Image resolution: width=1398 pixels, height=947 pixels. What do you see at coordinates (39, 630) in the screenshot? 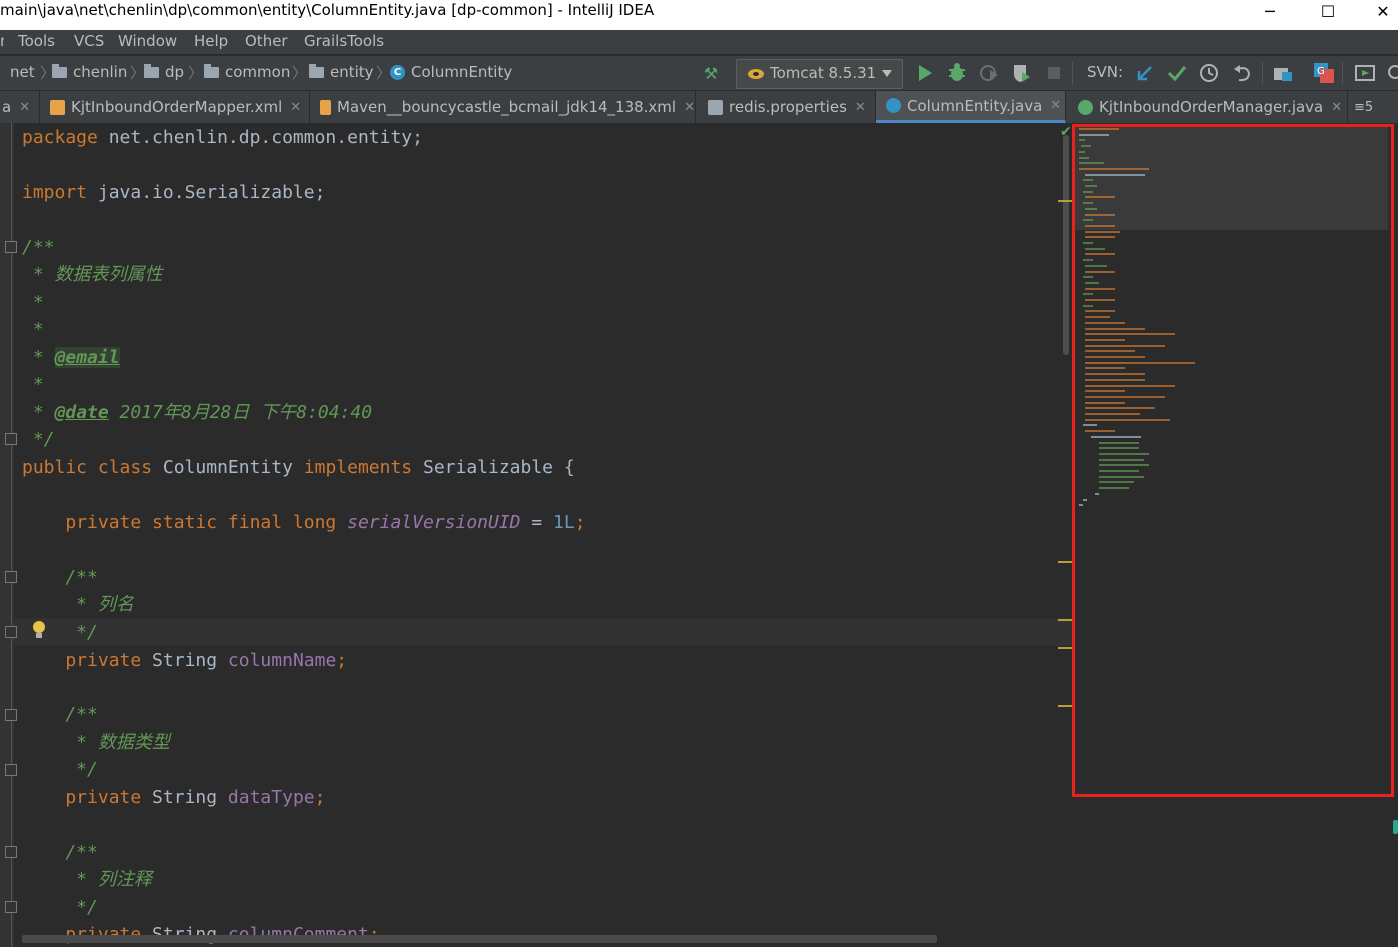
I see `lightbulb-icon` at bounding box center [39, 630].